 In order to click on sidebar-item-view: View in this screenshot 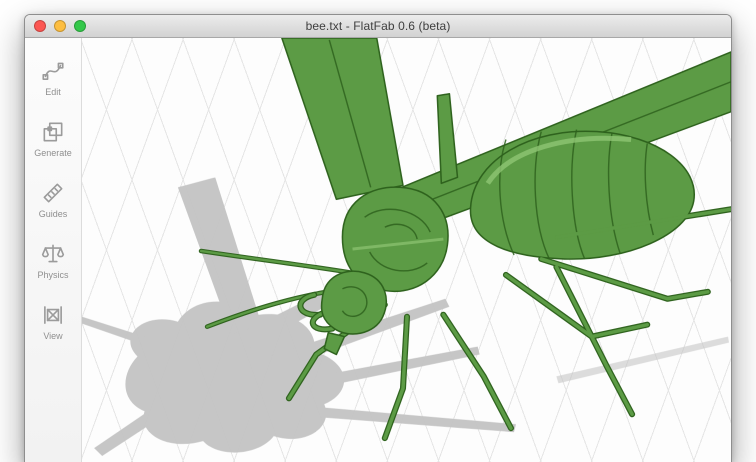, I will do `click(53, 321)`.